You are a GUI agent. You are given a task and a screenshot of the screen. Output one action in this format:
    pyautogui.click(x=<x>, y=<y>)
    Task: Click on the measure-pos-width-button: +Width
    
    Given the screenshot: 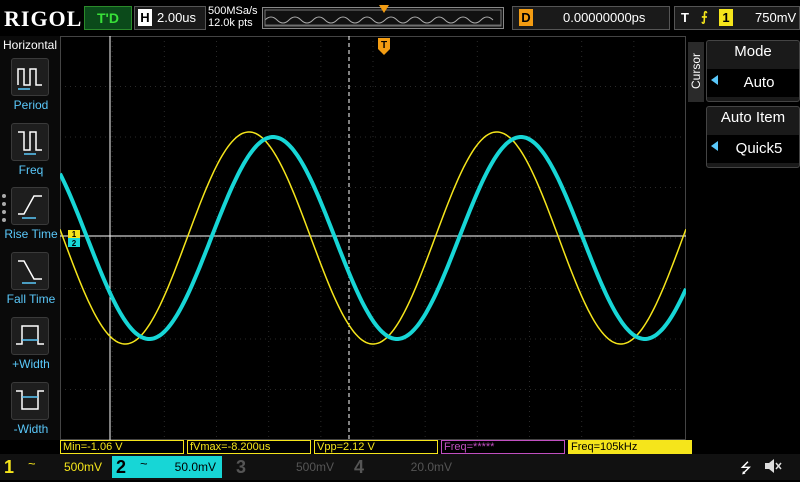 What is the action you would take?
    pyautogui.click(x=31, y=347)
    